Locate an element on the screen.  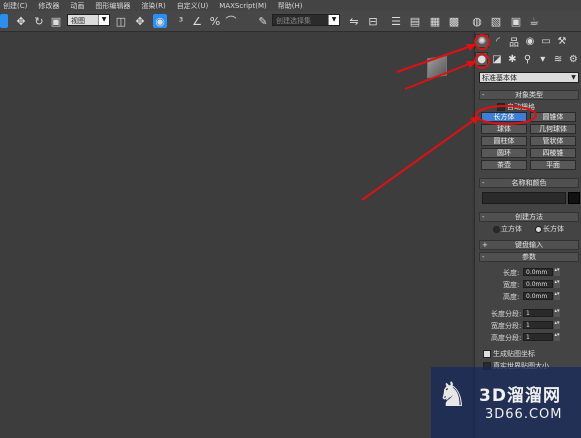
cone-button: 圆锥体 is located at coordinates (553, 117).